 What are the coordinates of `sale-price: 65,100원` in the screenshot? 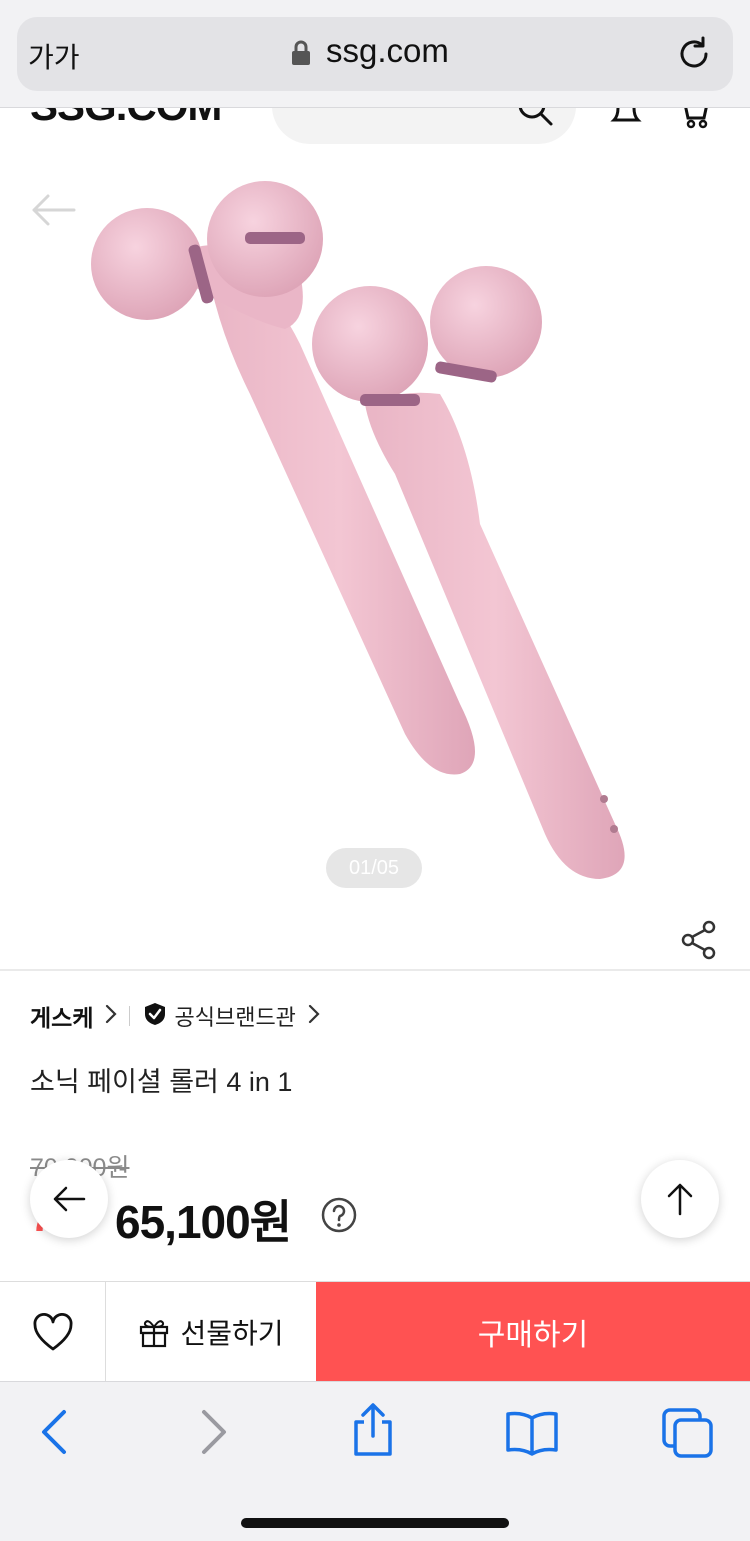 It's located at (203, 1222).